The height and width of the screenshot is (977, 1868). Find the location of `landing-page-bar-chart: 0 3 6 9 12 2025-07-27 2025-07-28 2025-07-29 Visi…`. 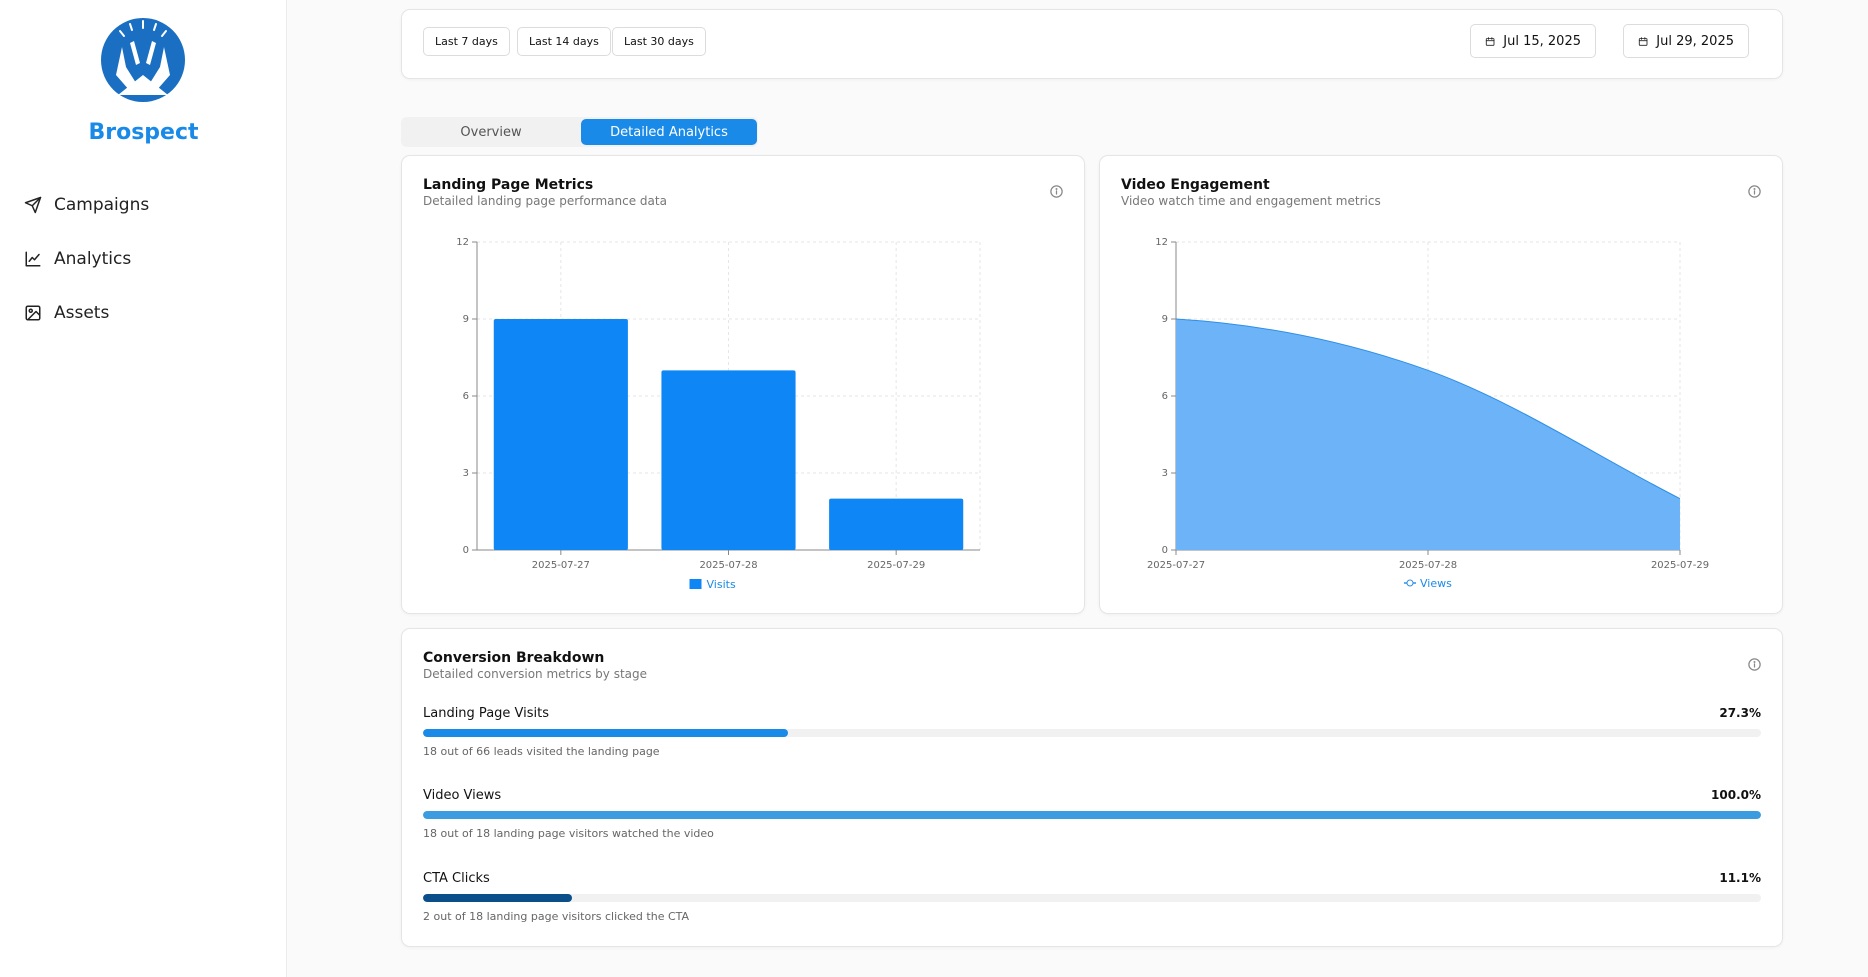

landing-page-bar-chart: 0 3 6 9 12 2025-07-27 2025-07-28 2025-07-29 Visi… is located at coordinates (718, 414).